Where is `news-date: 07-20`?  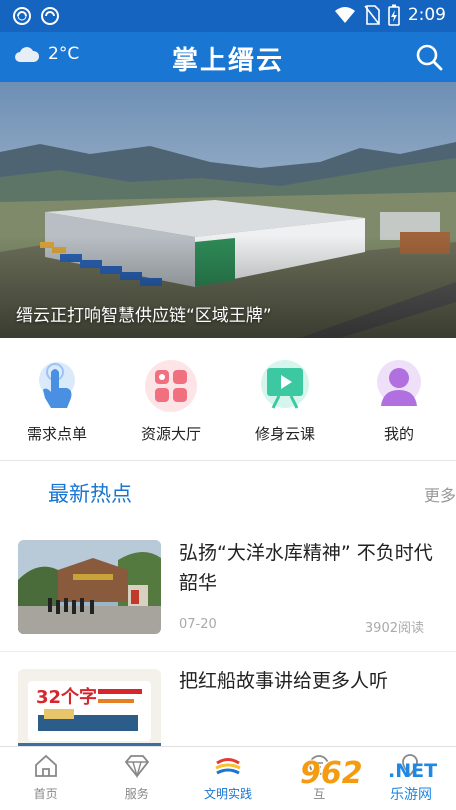
news-date: 07-20 is located at coordinates (198, 624).